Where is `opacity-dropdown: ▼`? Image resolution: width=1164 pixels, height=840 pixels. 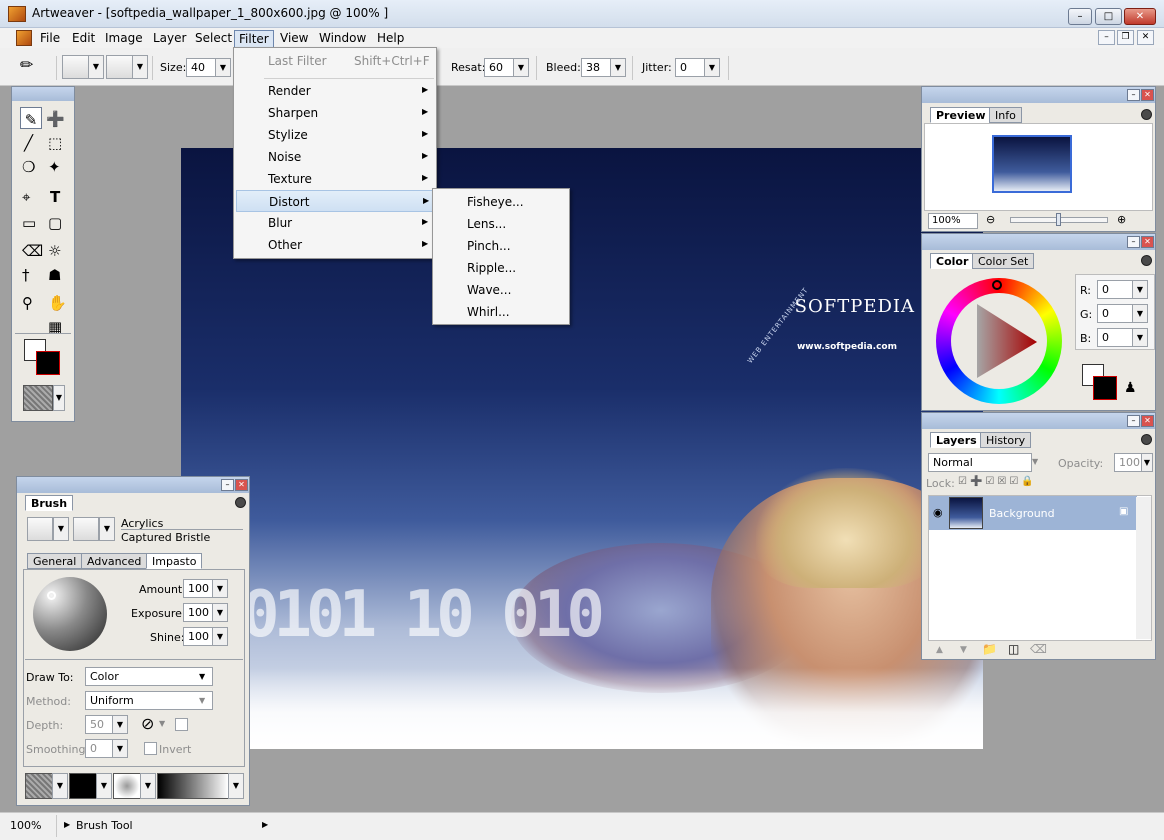 opacity-dropdown: ▼ is located at coordinates (1147, 462).